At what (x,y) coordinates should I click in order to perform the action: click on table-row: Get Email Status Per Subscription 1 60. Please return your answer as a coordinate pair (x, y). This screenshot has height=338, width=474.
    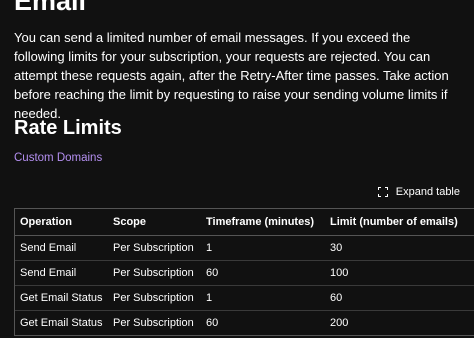
    Looking at the image, I should click on (244, 298).